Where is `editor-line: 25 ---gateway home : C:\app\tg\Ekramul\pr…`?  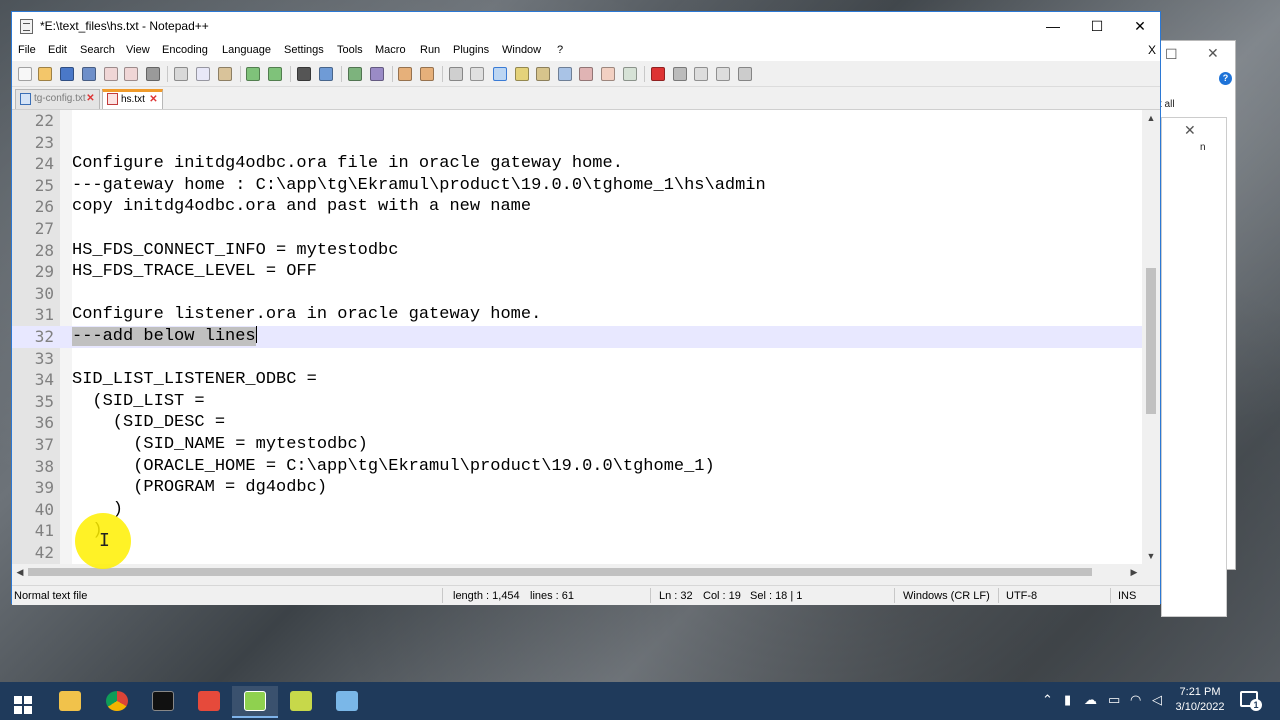 editor-line: 25 ---gateway home : C:\app\tg\Ekramul\pr… is located at coordinates (577, 186).